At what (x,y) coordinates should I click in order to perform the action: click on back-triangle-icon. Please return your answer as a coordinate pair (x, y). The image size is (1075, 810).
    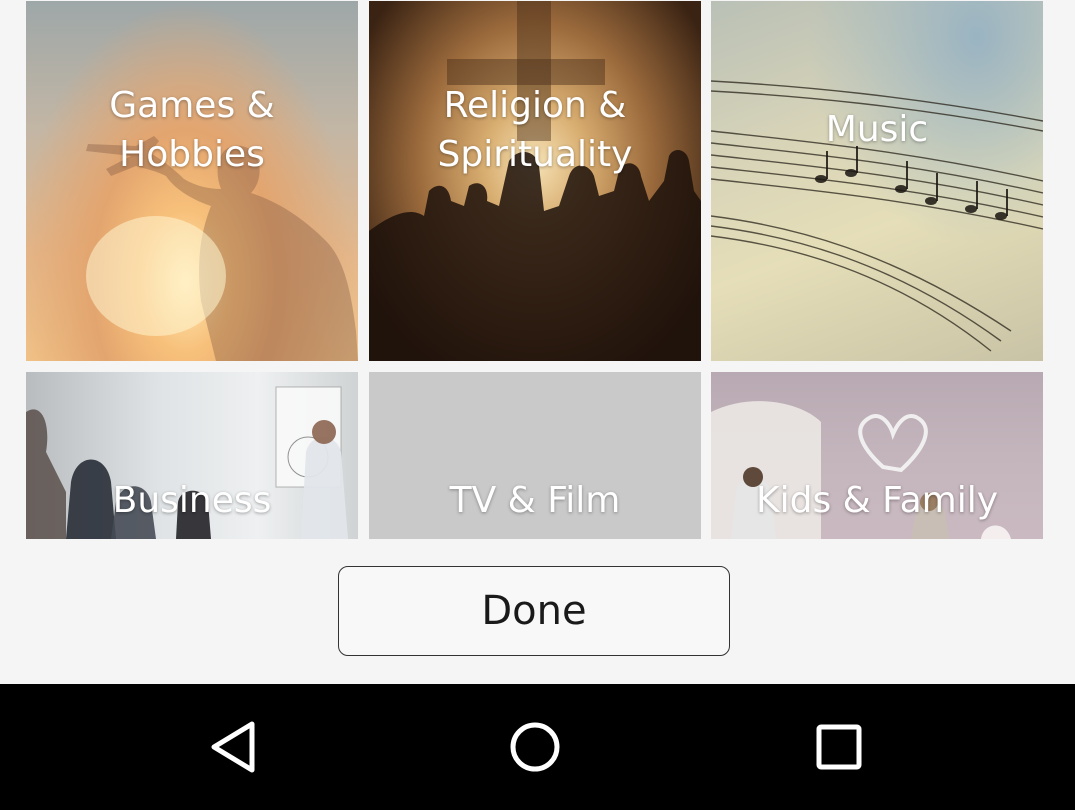
    Looking at the image, I should click on (233, 747).